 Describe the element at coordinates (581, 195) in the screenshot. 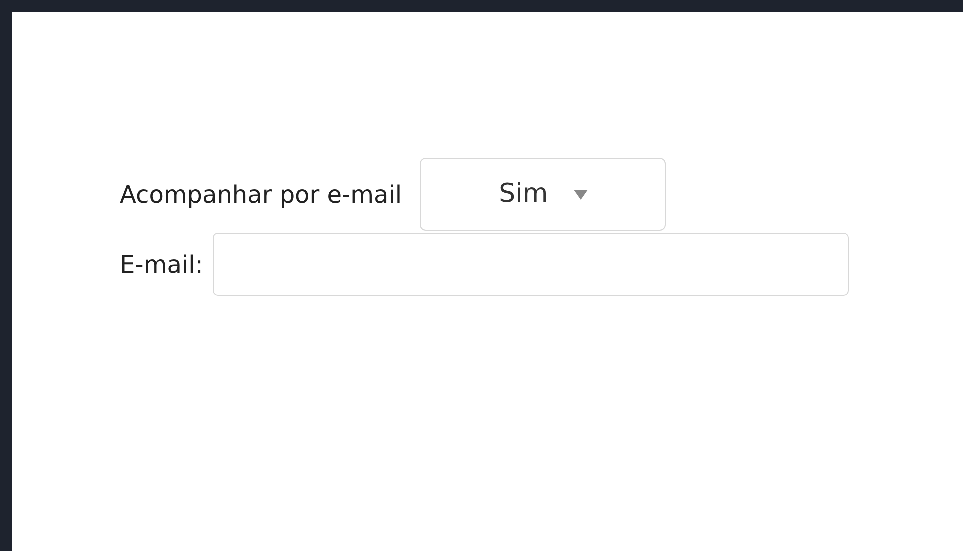

I see `dropdown-caret-icon` at that location.